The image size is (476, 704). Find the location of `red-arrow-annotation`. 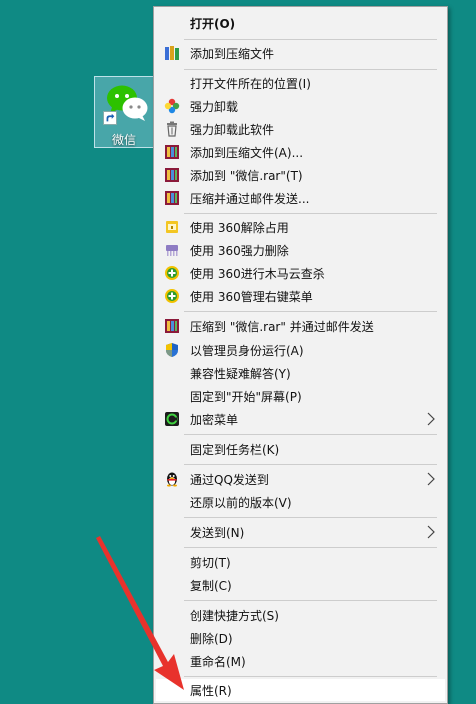

red-arrow-annotation is located at coordinates (140, 613).